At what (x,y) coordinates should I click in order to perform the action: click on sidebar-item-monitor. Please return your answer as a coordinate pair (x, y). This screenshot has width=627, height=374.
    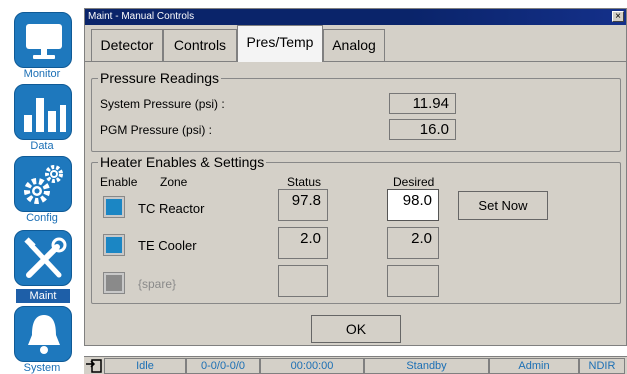
    Looking at the image, I should click on (43, 40).